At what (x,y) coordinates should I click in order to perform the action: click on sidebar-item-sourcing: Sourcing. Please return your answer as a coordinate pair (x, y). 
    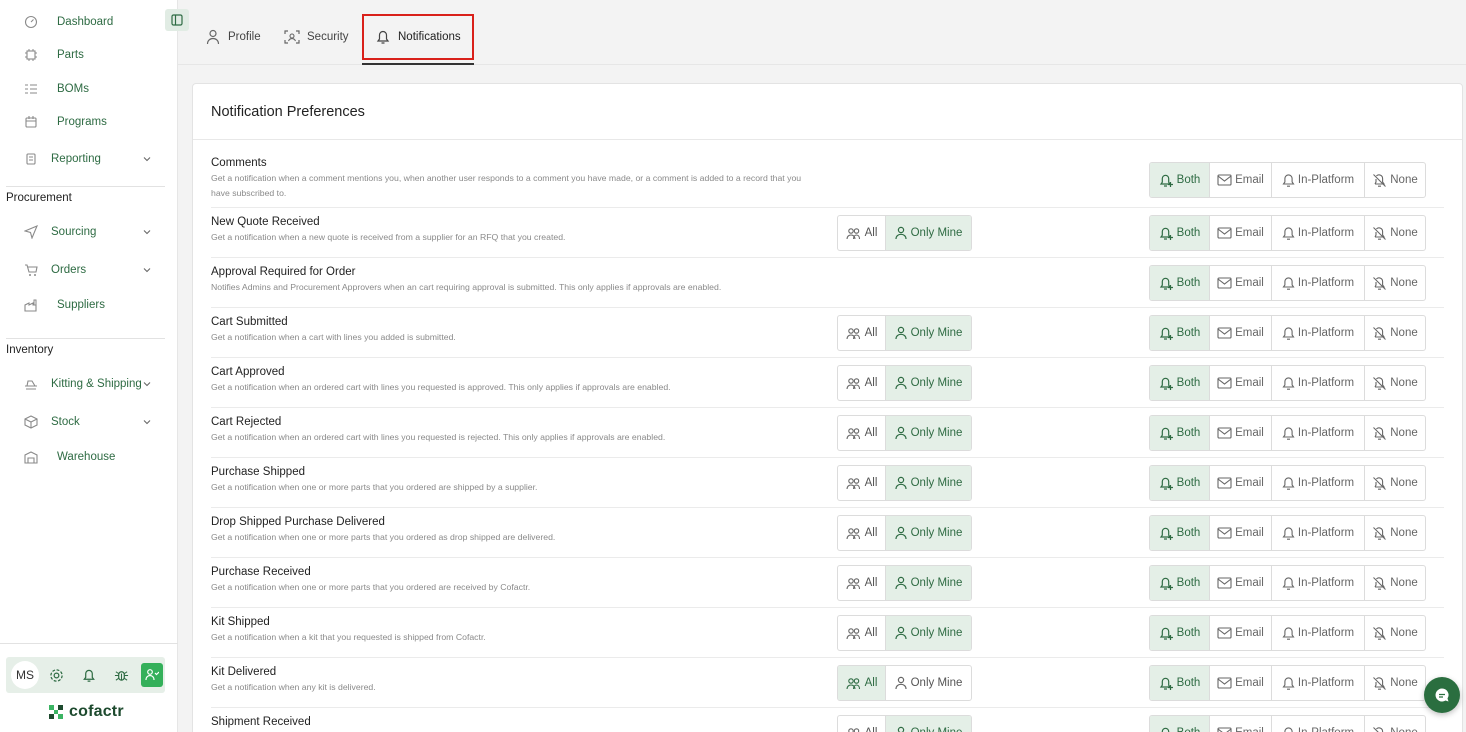
    Looking at the image, I should click on (82, 232).